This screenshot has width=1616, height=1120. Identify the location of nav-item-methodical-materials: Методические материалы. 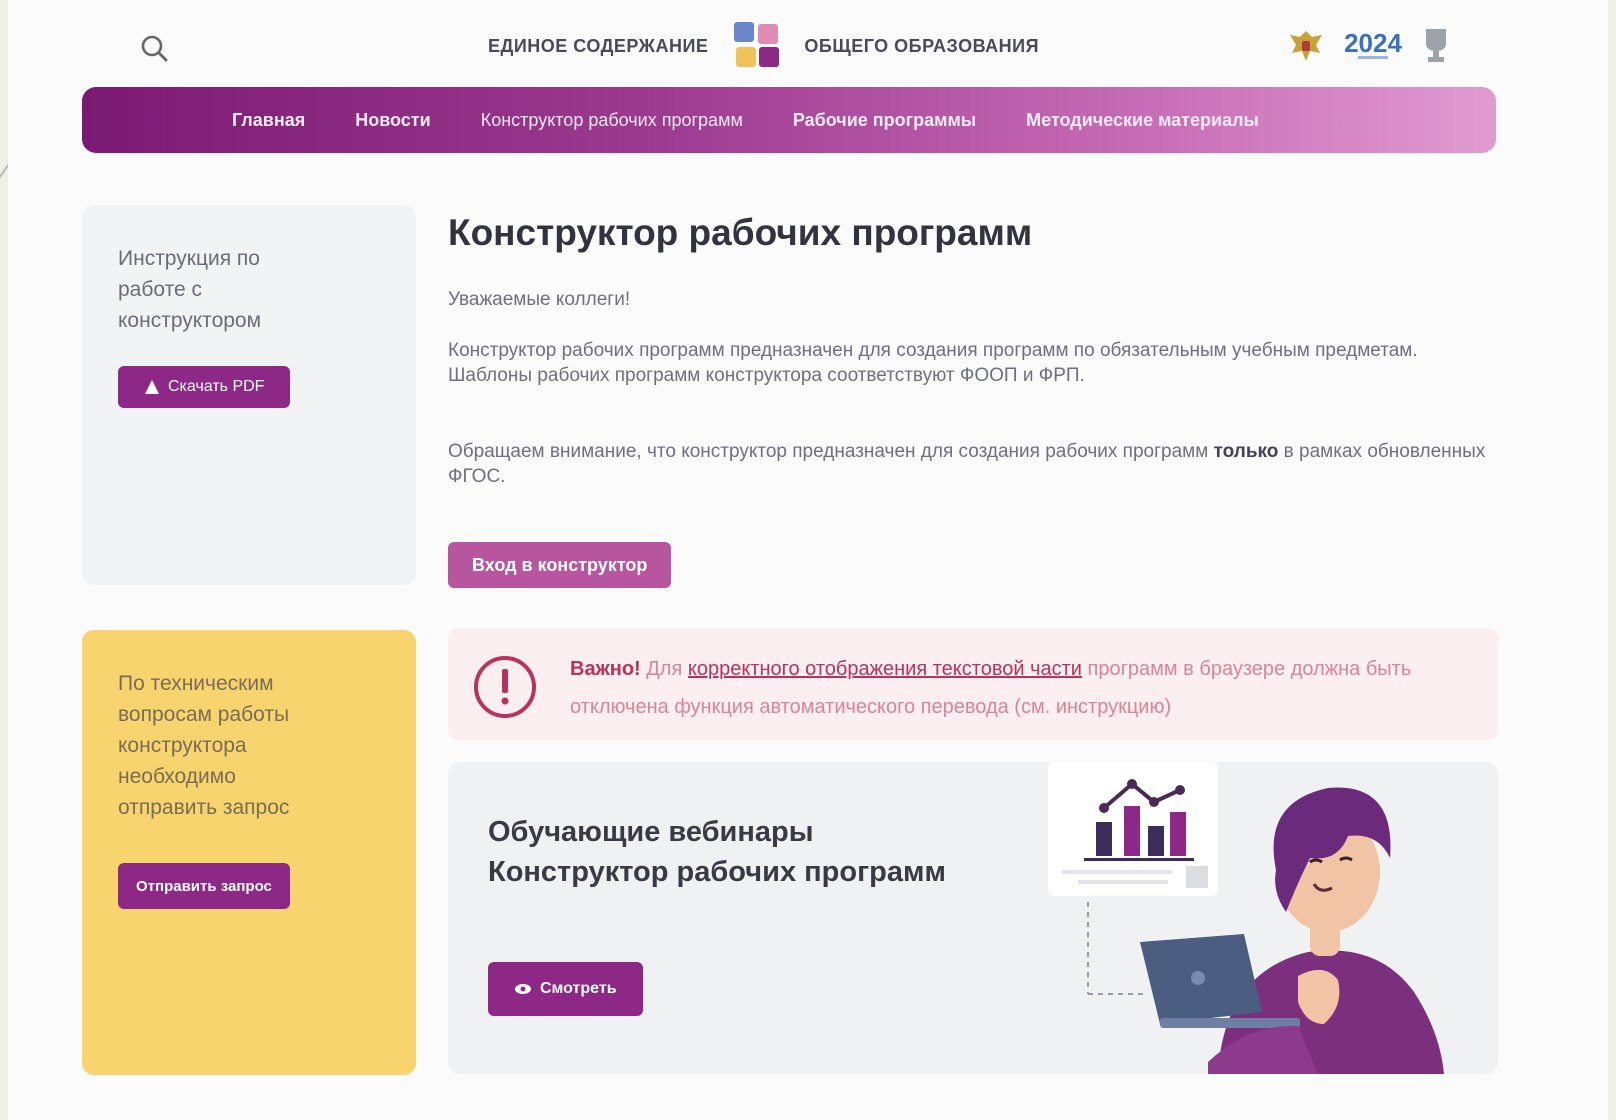
(1142, 120).